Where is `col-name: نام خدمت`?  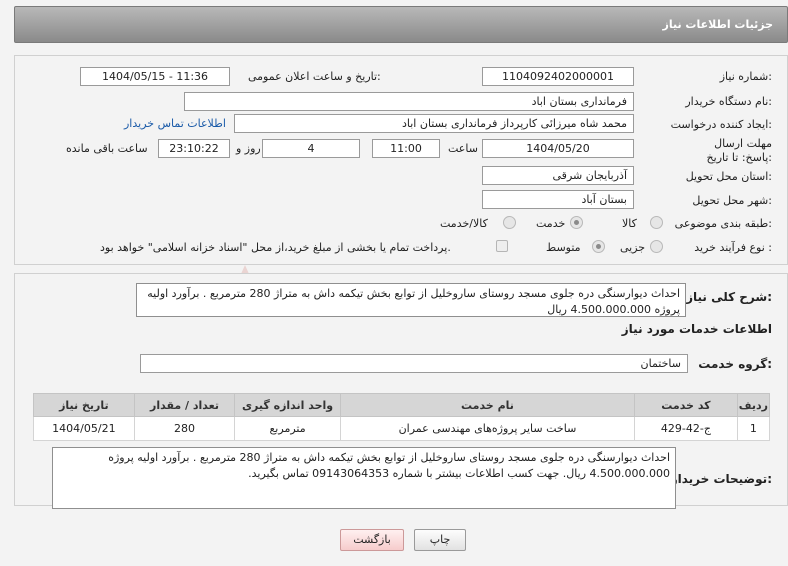
col-name: نام خدمت is located at coordinates (487, 405).